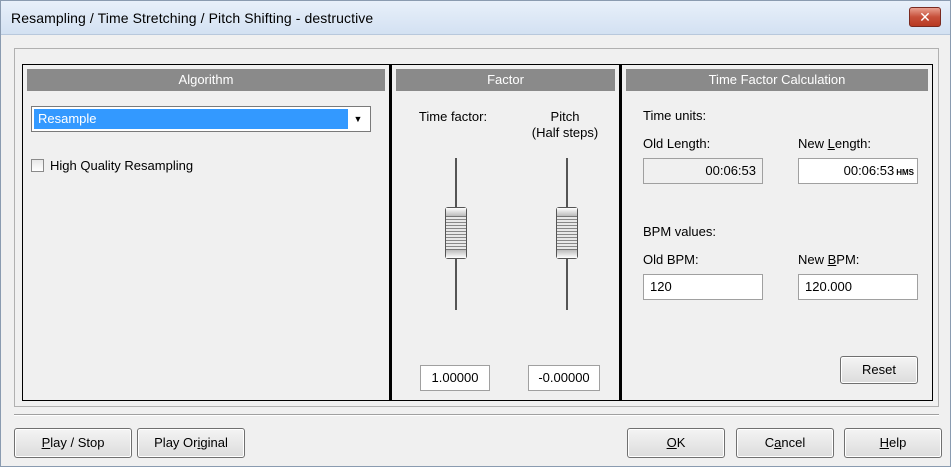 The width and height of the screenshot is (951, 467). I want to click on bpm-values-label: BPM values:, so click(679, 231).